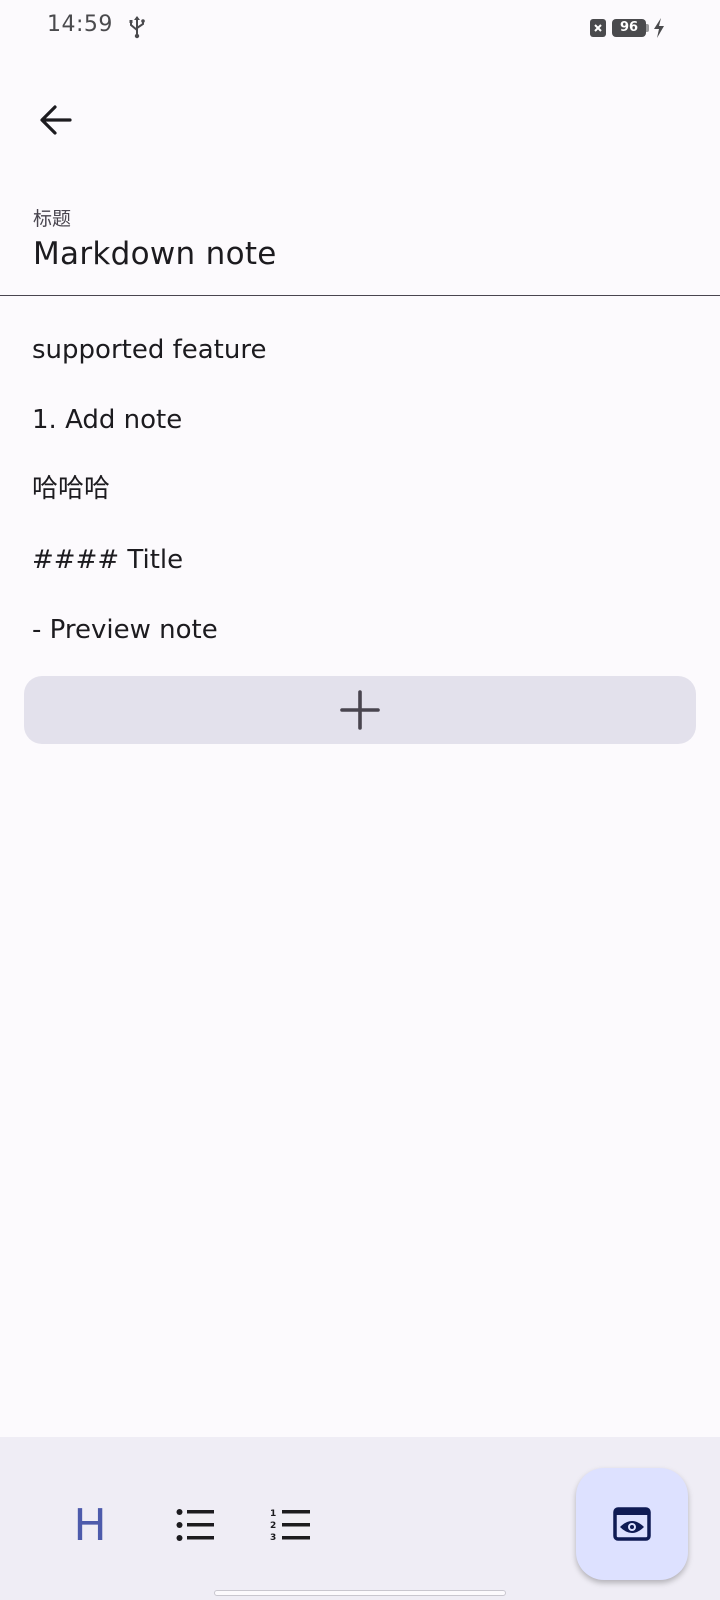  I want to click on note-line: 1. Add note, so click(107, 420).